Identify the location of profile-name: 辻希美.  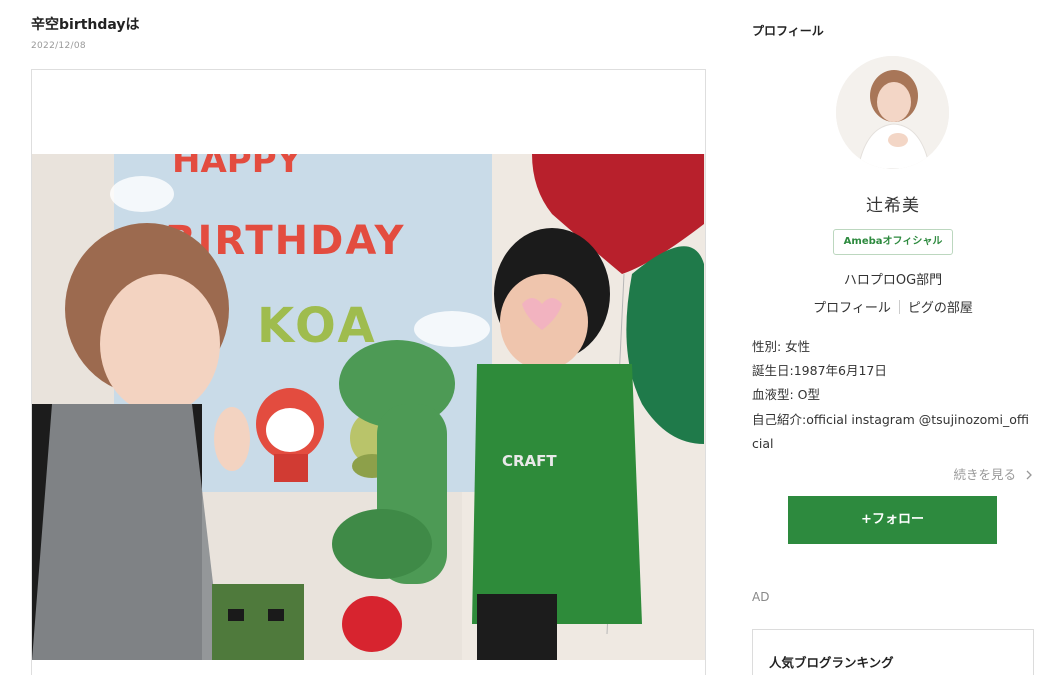
(893, 203).